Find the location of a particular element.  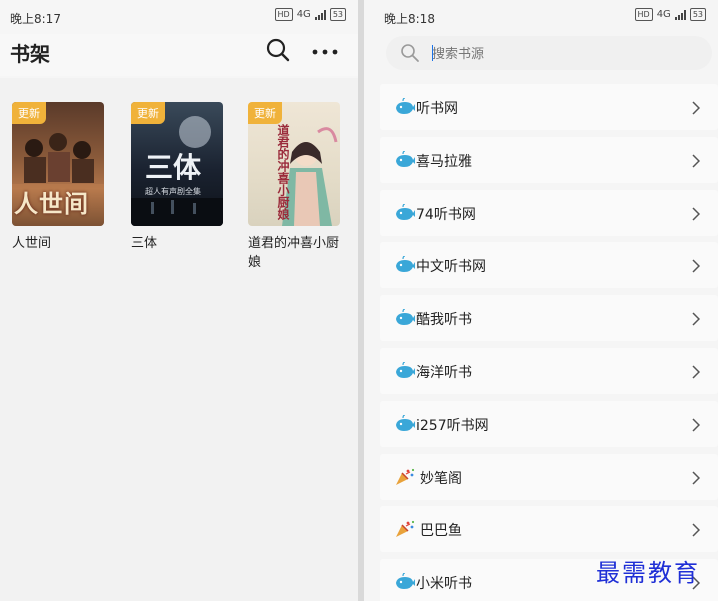

source-item: 妙笔阁 is located at coordinates (549, 476).